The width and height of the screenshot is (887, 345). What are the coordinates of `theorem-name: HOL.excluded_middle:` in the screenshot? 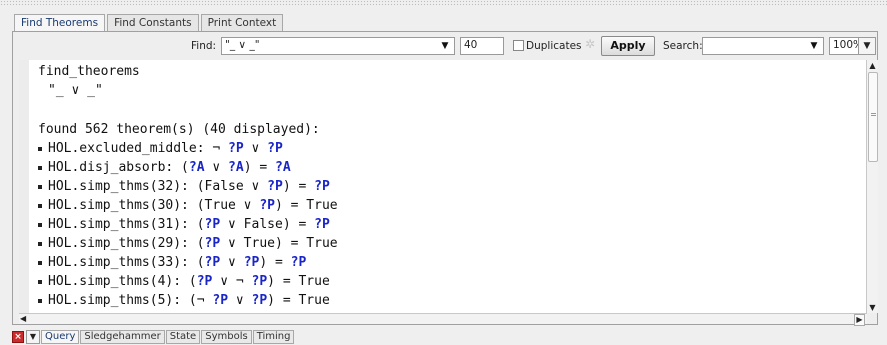 It's located at (126, 148).